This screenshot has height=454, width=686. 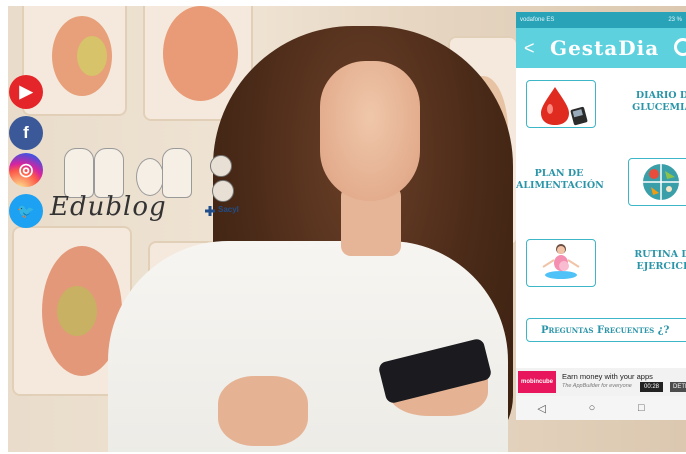 I want to click on pregnant-yoga-icon, so click(x=561, y=261).